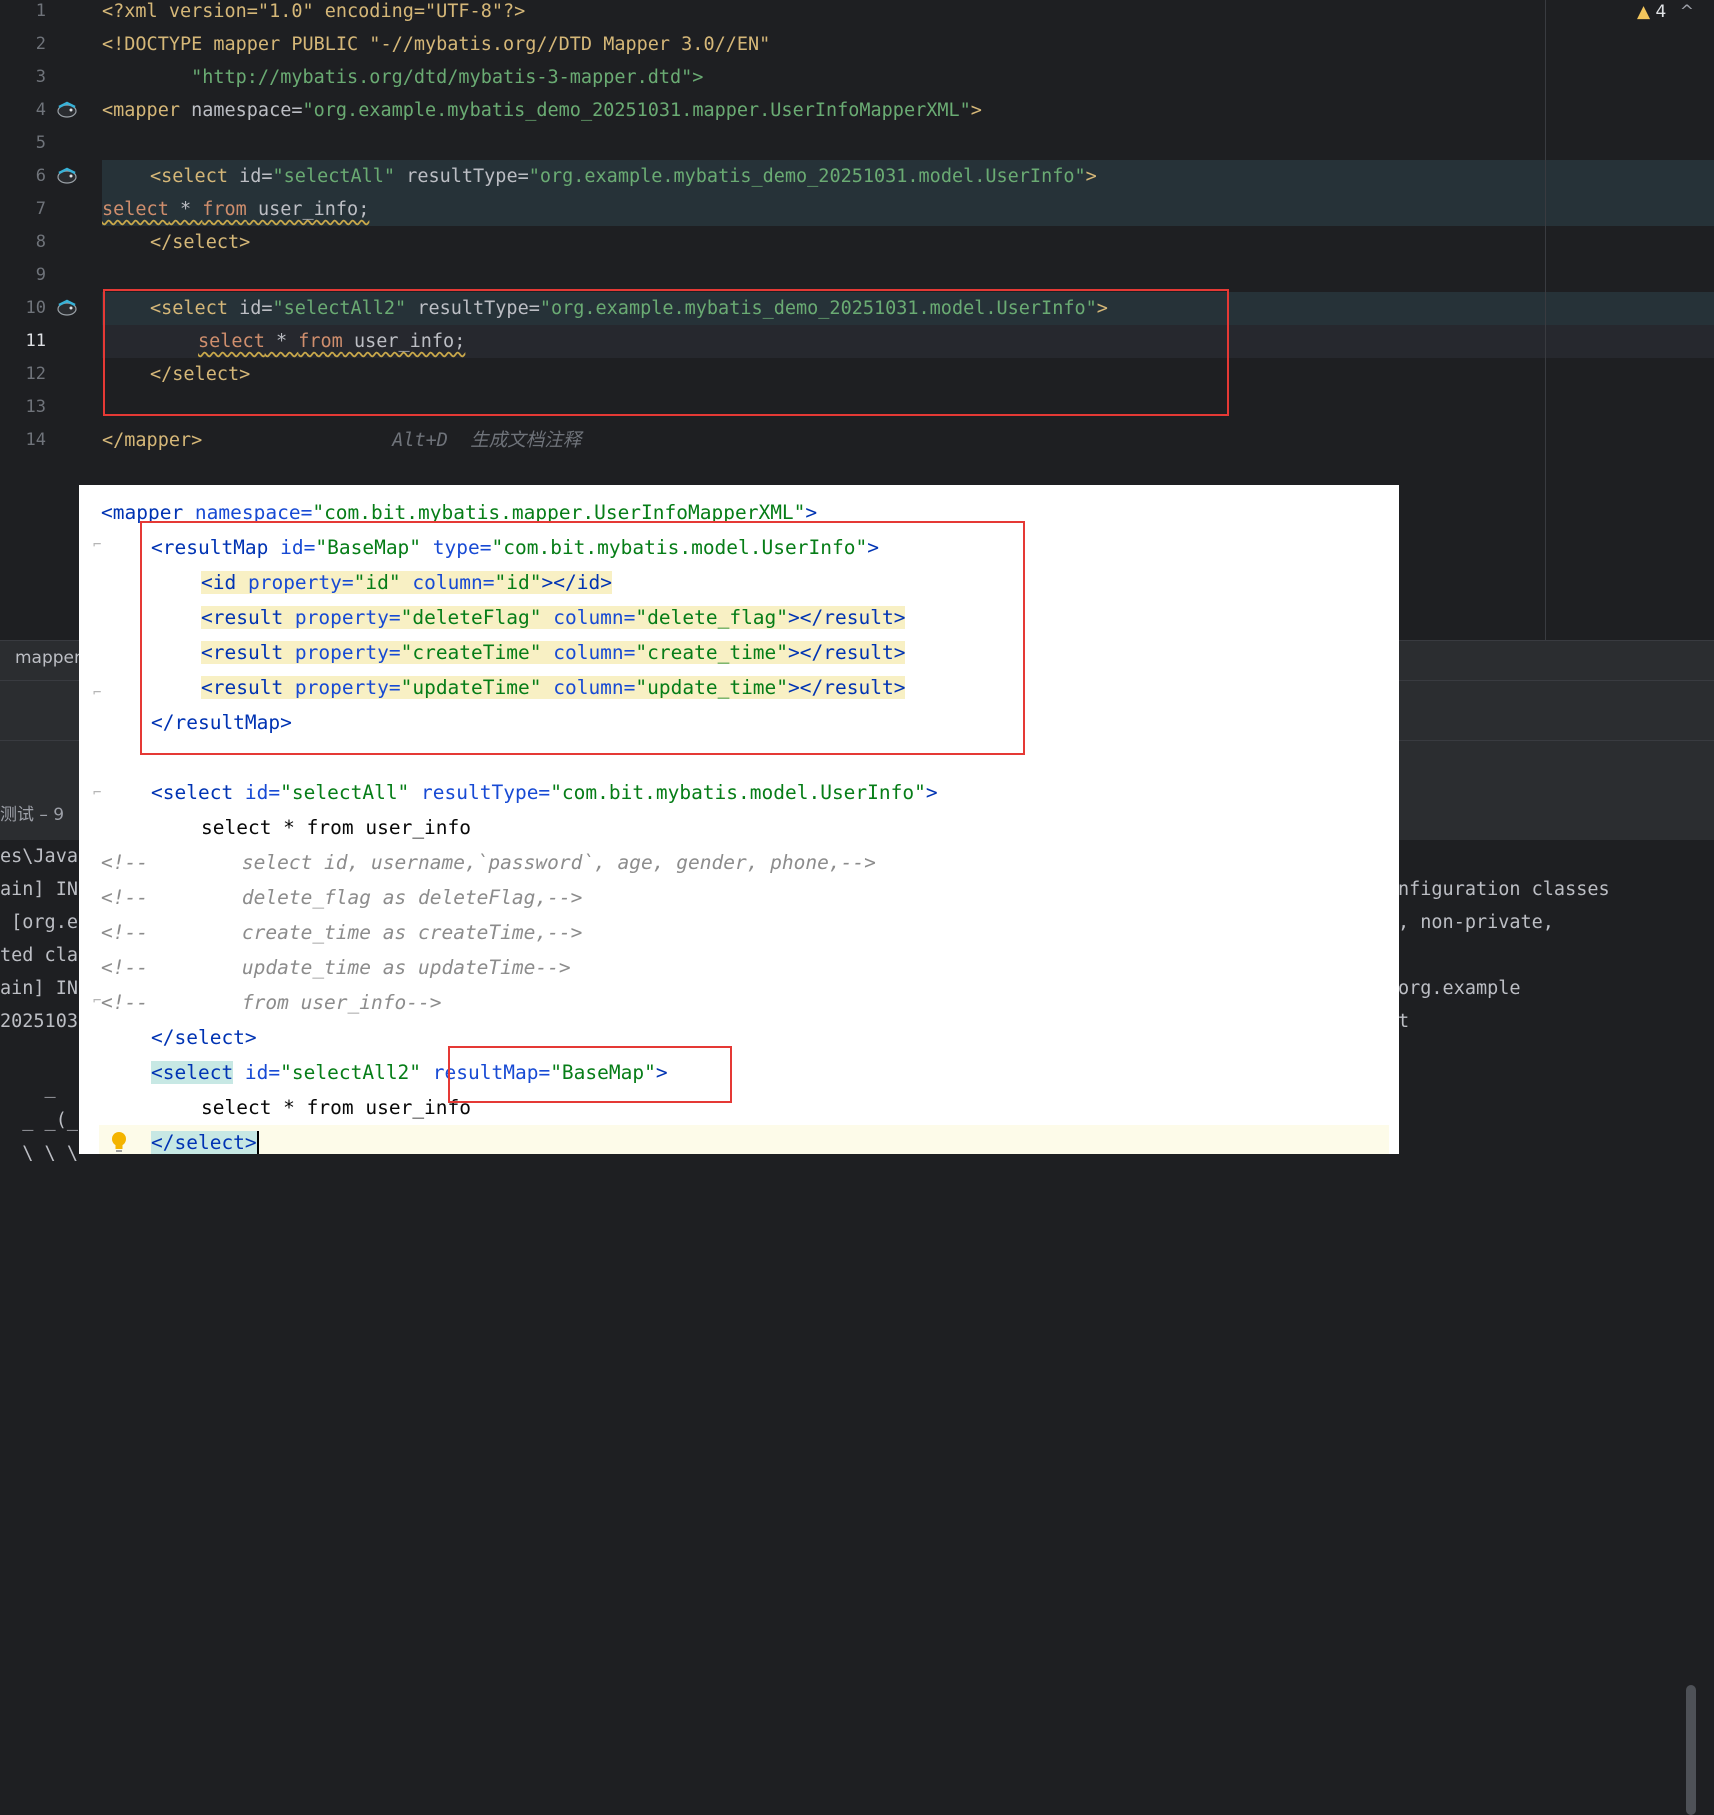 The width and height of the screenshot is (1714, 1815). What do you see at coordinates (40, 242) in the screenshot?
I see `line-number: 8` at bounding box center [40, 242].